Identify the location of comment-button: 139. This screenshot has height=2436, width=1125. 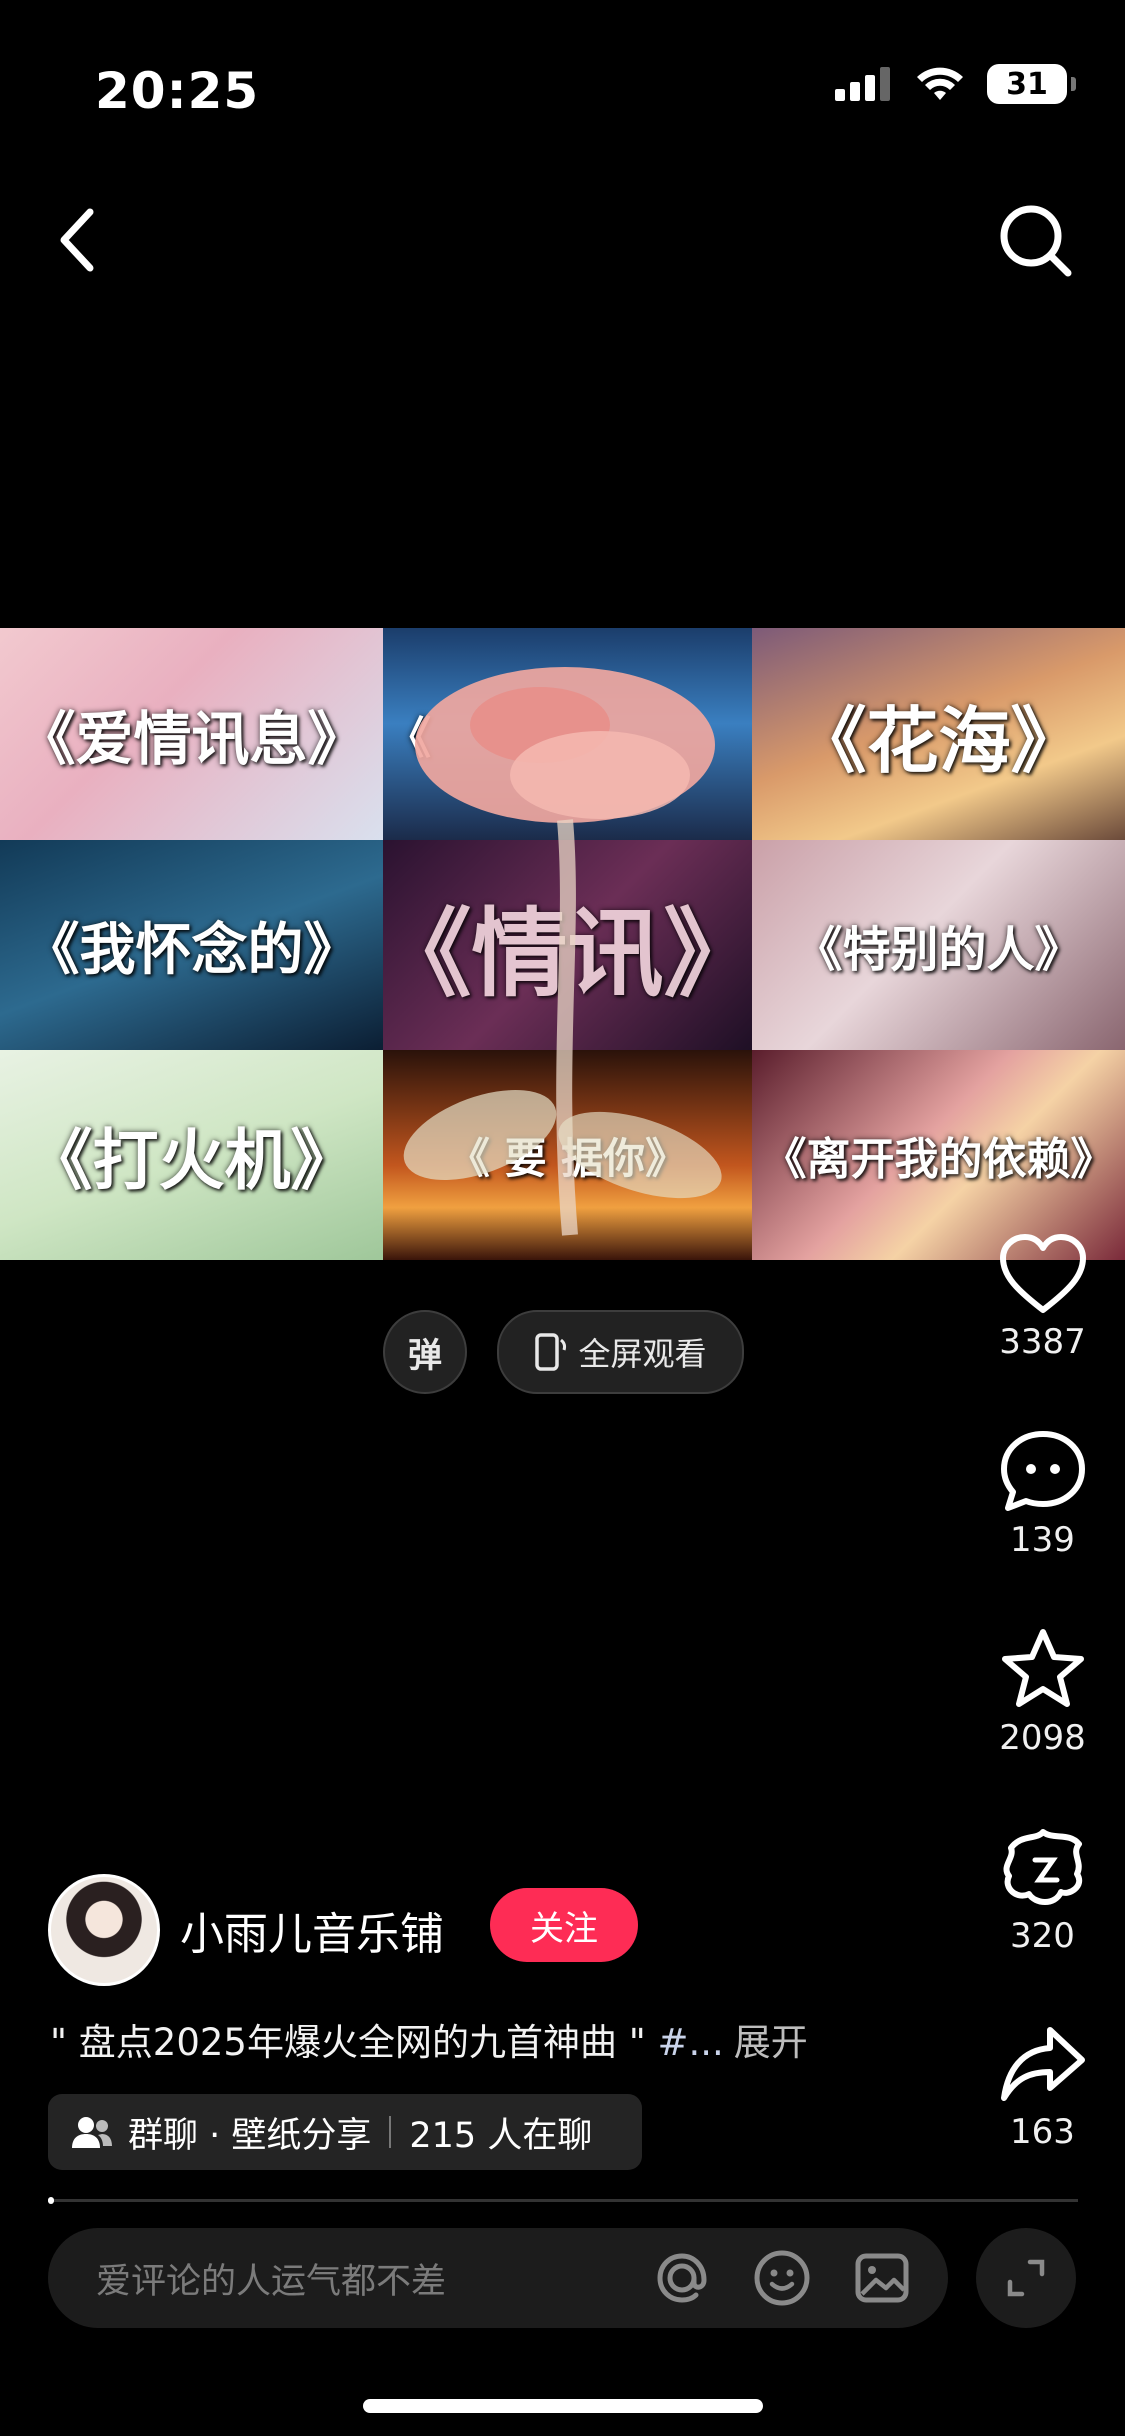
(1042, 1494).